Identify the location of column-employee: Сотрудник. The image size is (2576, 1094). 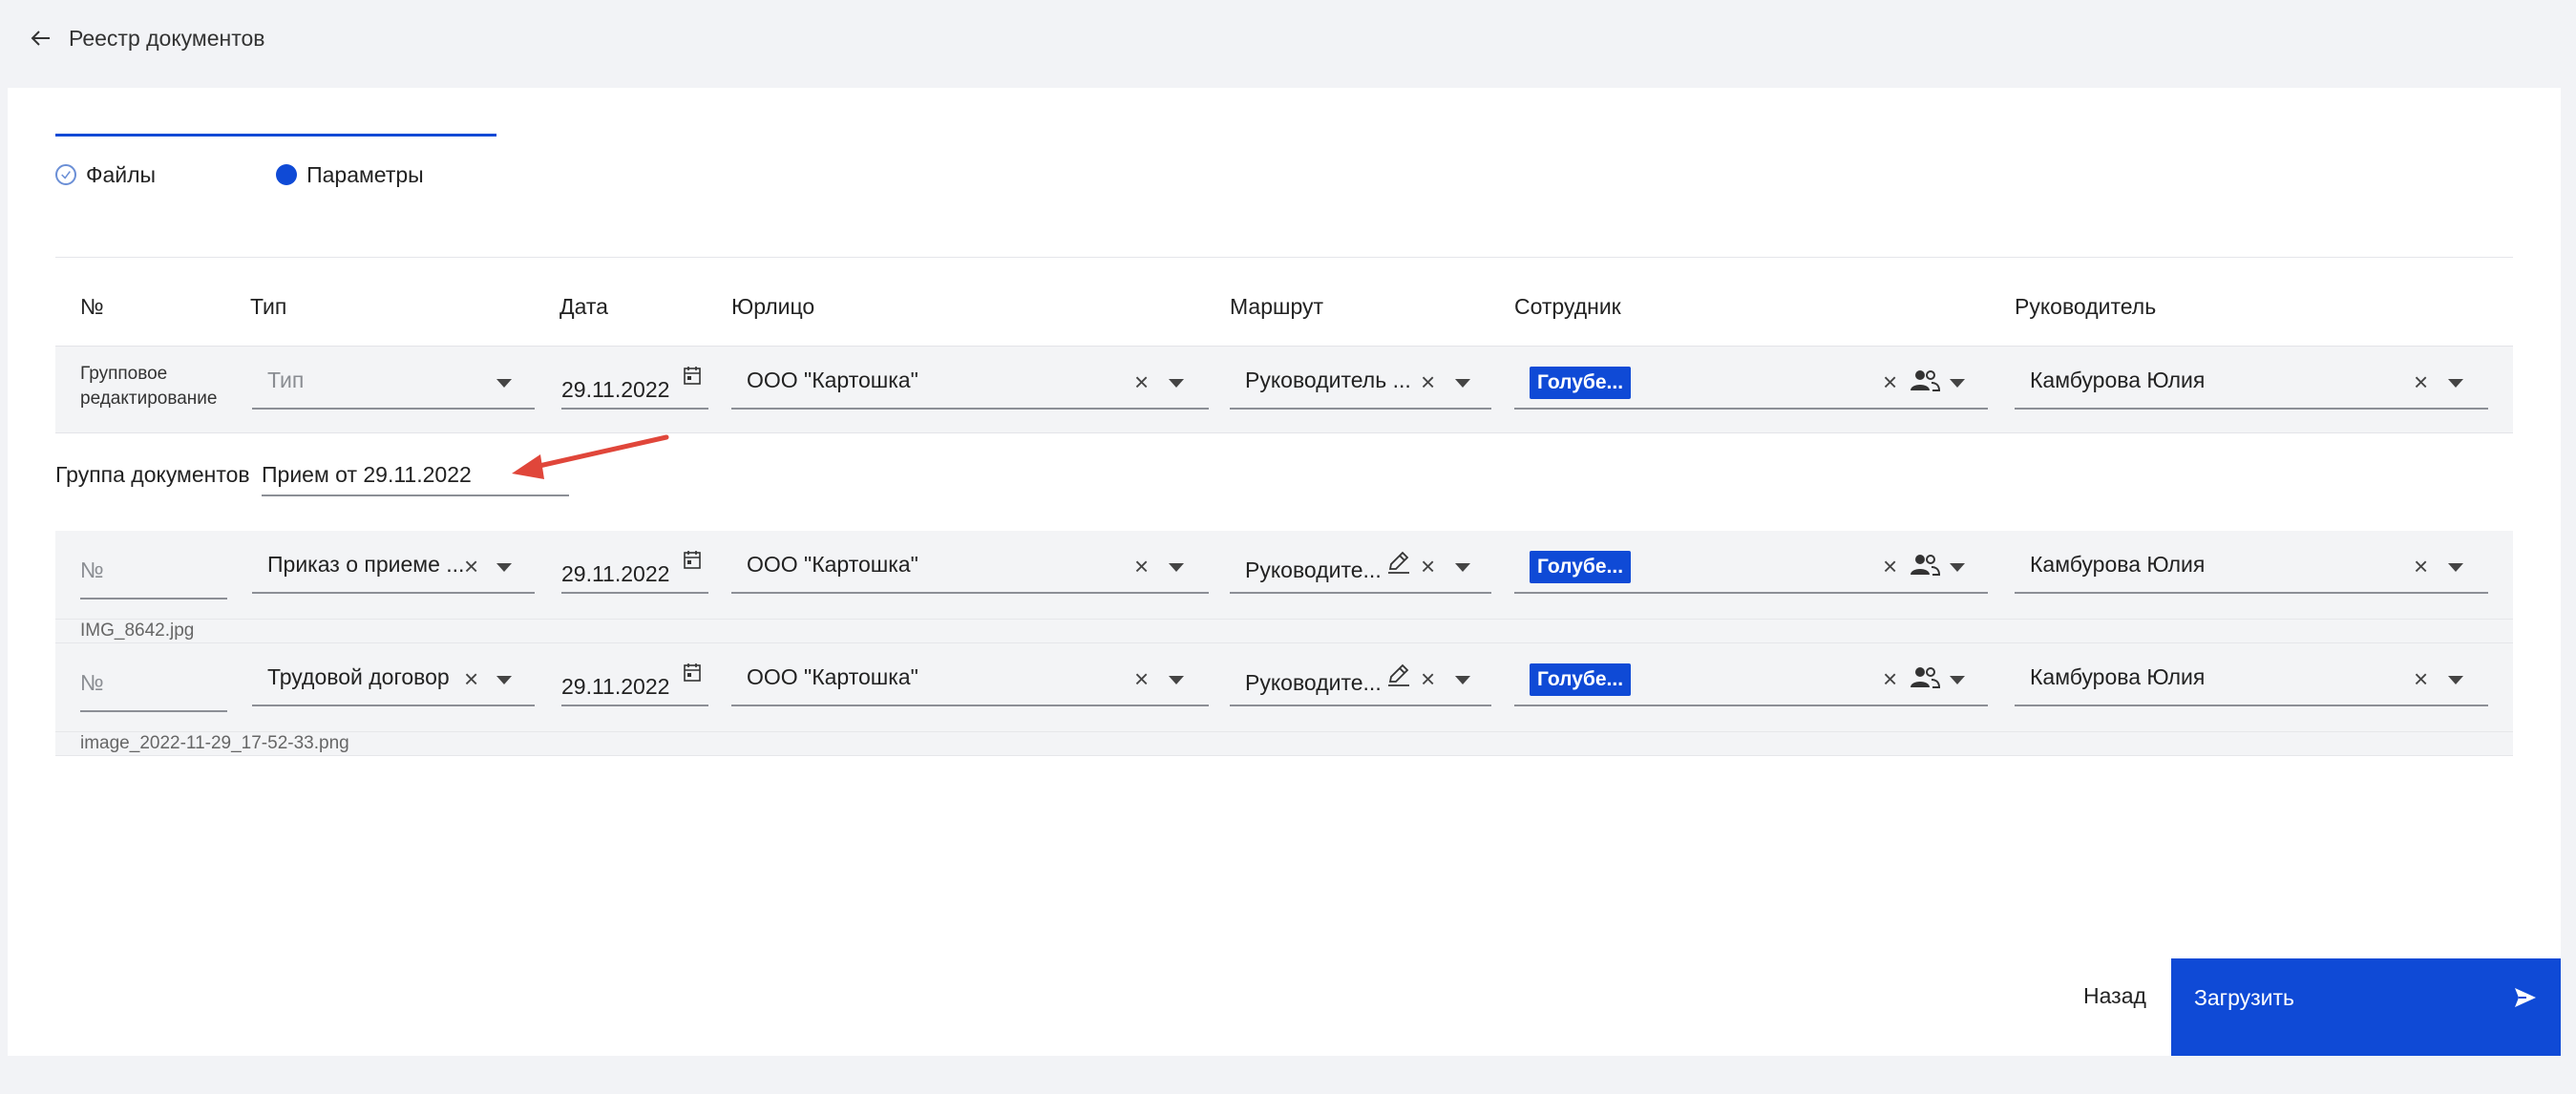
(1567, 307).